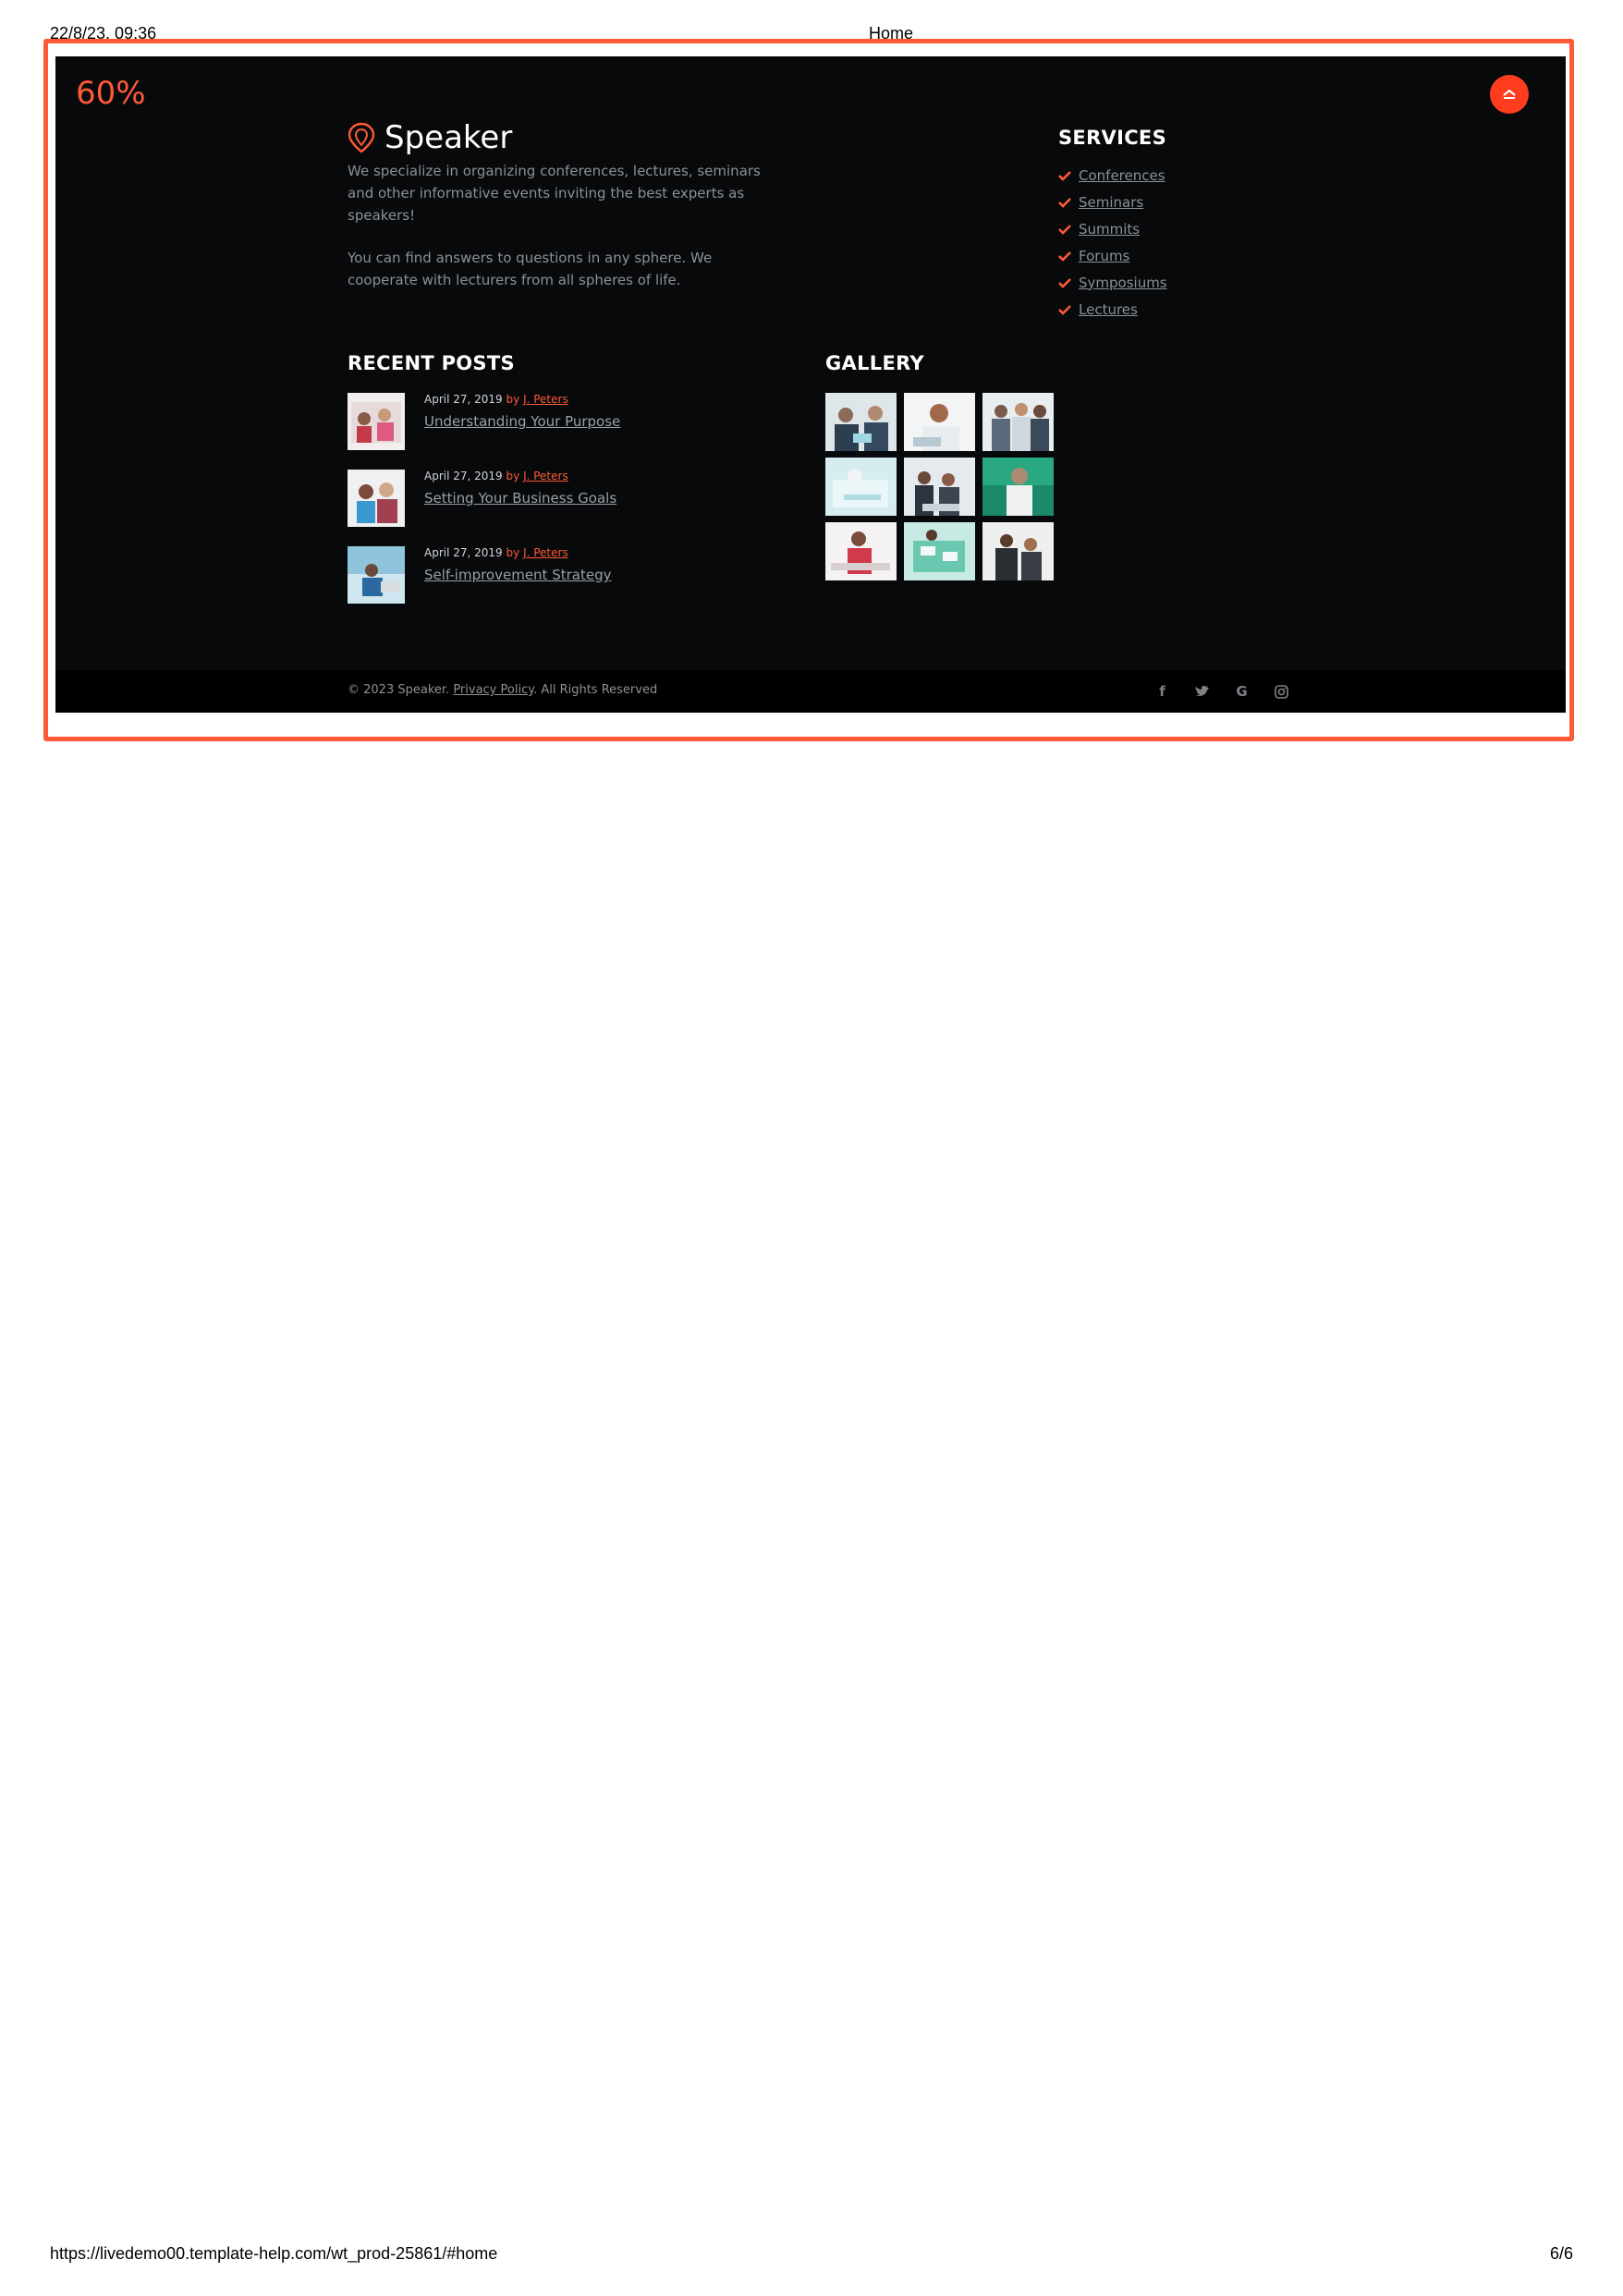  I want to click on service-link-seminars: Seminars, so click(1111, 203).